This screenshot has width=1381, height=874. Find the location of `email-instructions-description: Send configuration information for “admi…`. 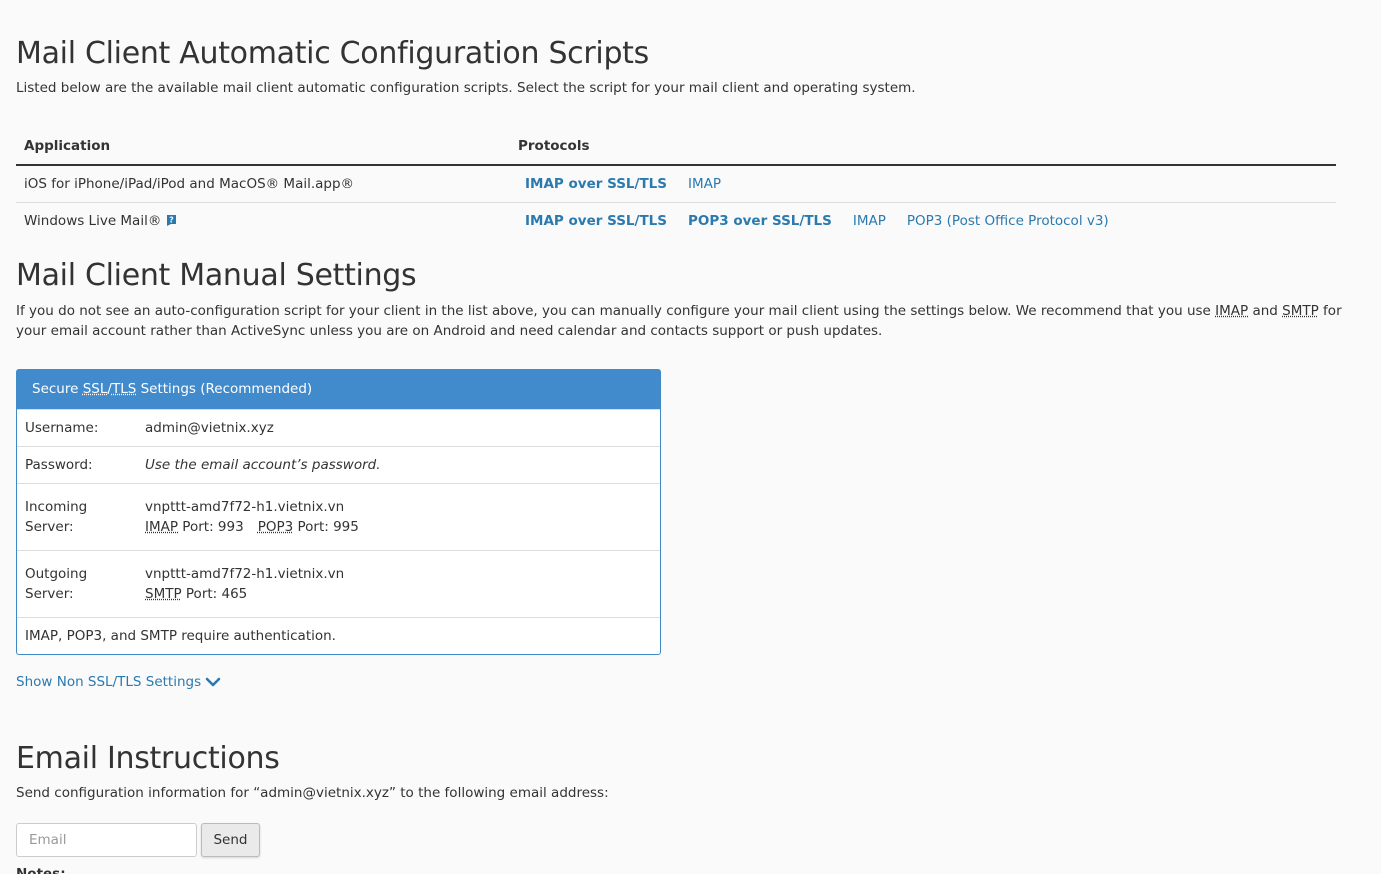

email-instructions-description: Send configuration information for “admi… is located at coordinates (312, 793).